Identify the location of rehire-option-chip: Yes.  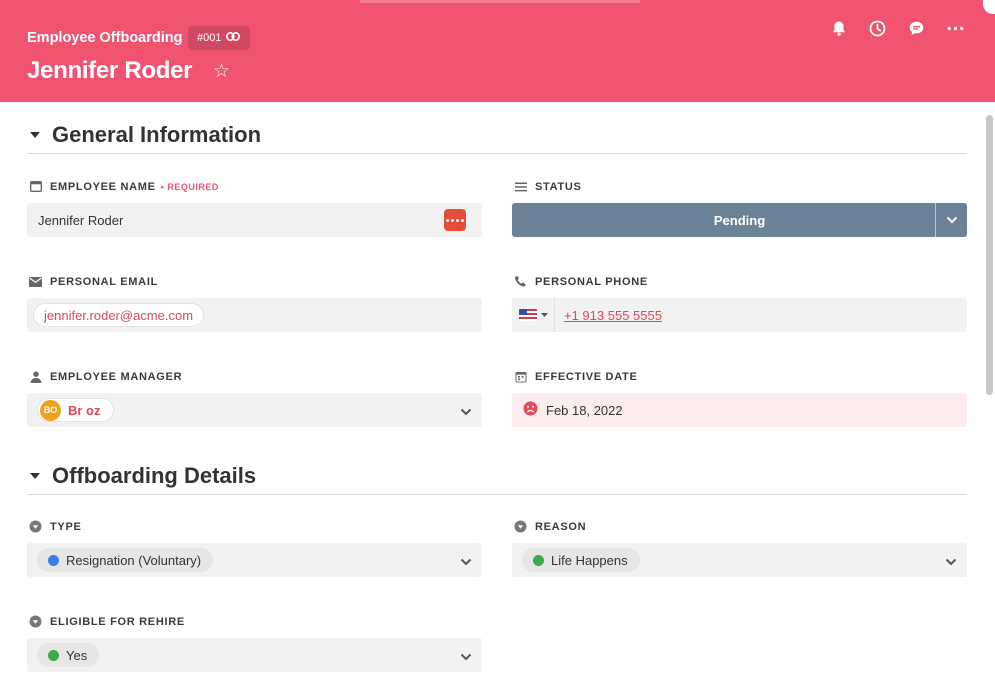
(68, 655).